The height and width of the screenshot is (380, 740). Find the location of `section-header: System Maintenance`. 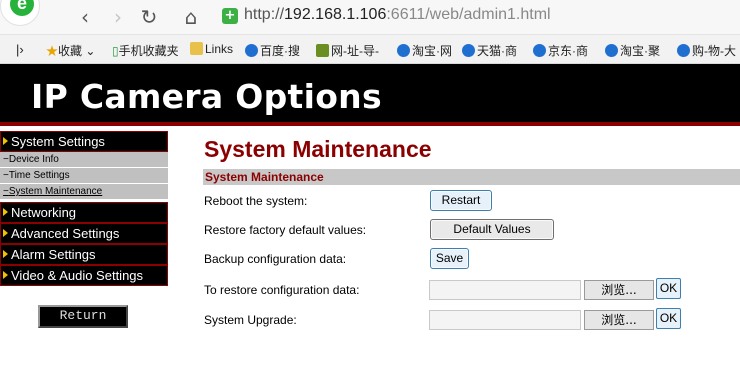

section-header: System Maintenance is located at coordinates (471, 177).